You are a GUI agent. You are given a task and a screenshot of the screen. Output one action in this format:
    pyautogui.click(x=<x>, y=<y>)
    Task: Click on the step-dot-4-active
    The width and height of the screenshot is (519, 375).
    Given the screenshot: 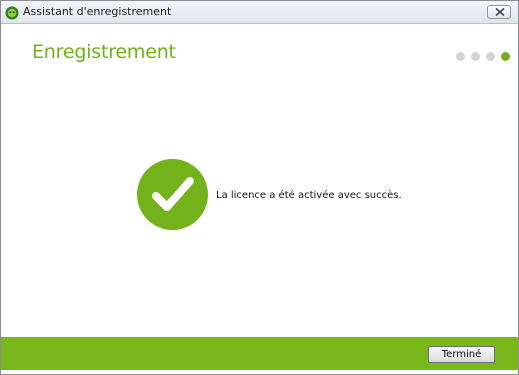 What is the action you would take?
    pyautogui.click(x=505, y=56)
    